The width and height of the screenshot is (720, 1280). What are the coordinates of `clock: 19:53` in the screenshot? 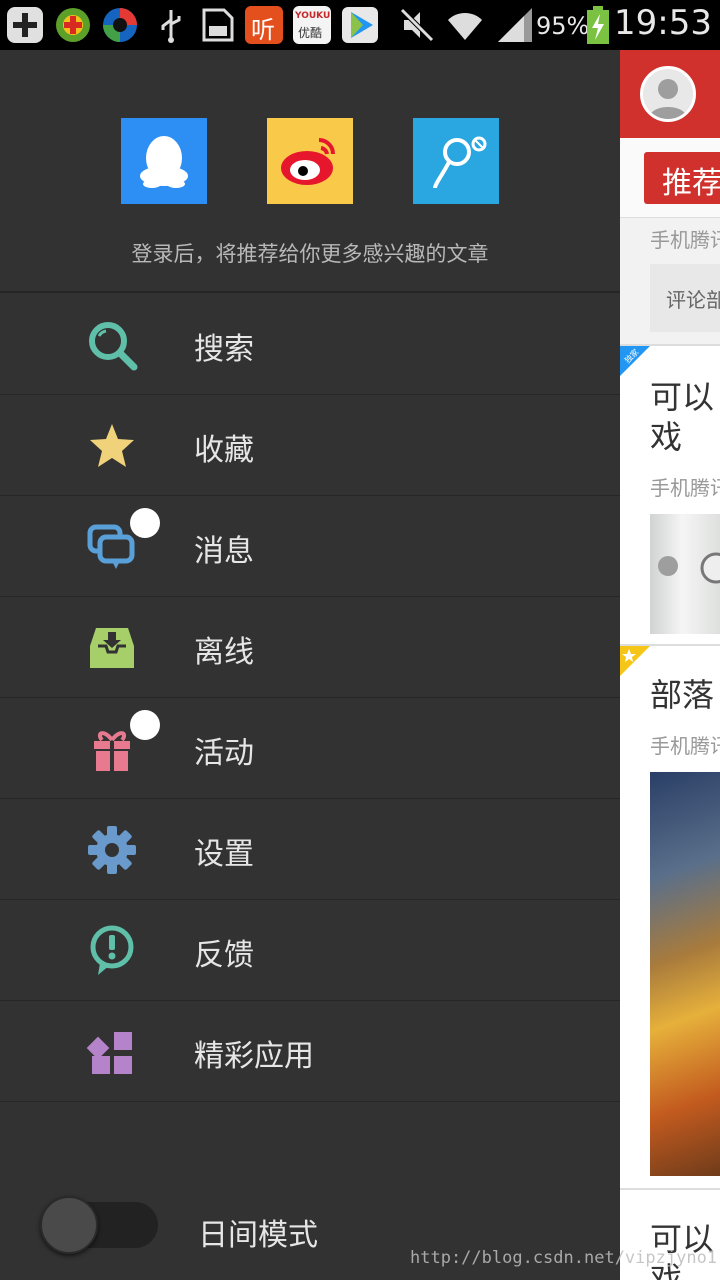 It's located at (663, 23).